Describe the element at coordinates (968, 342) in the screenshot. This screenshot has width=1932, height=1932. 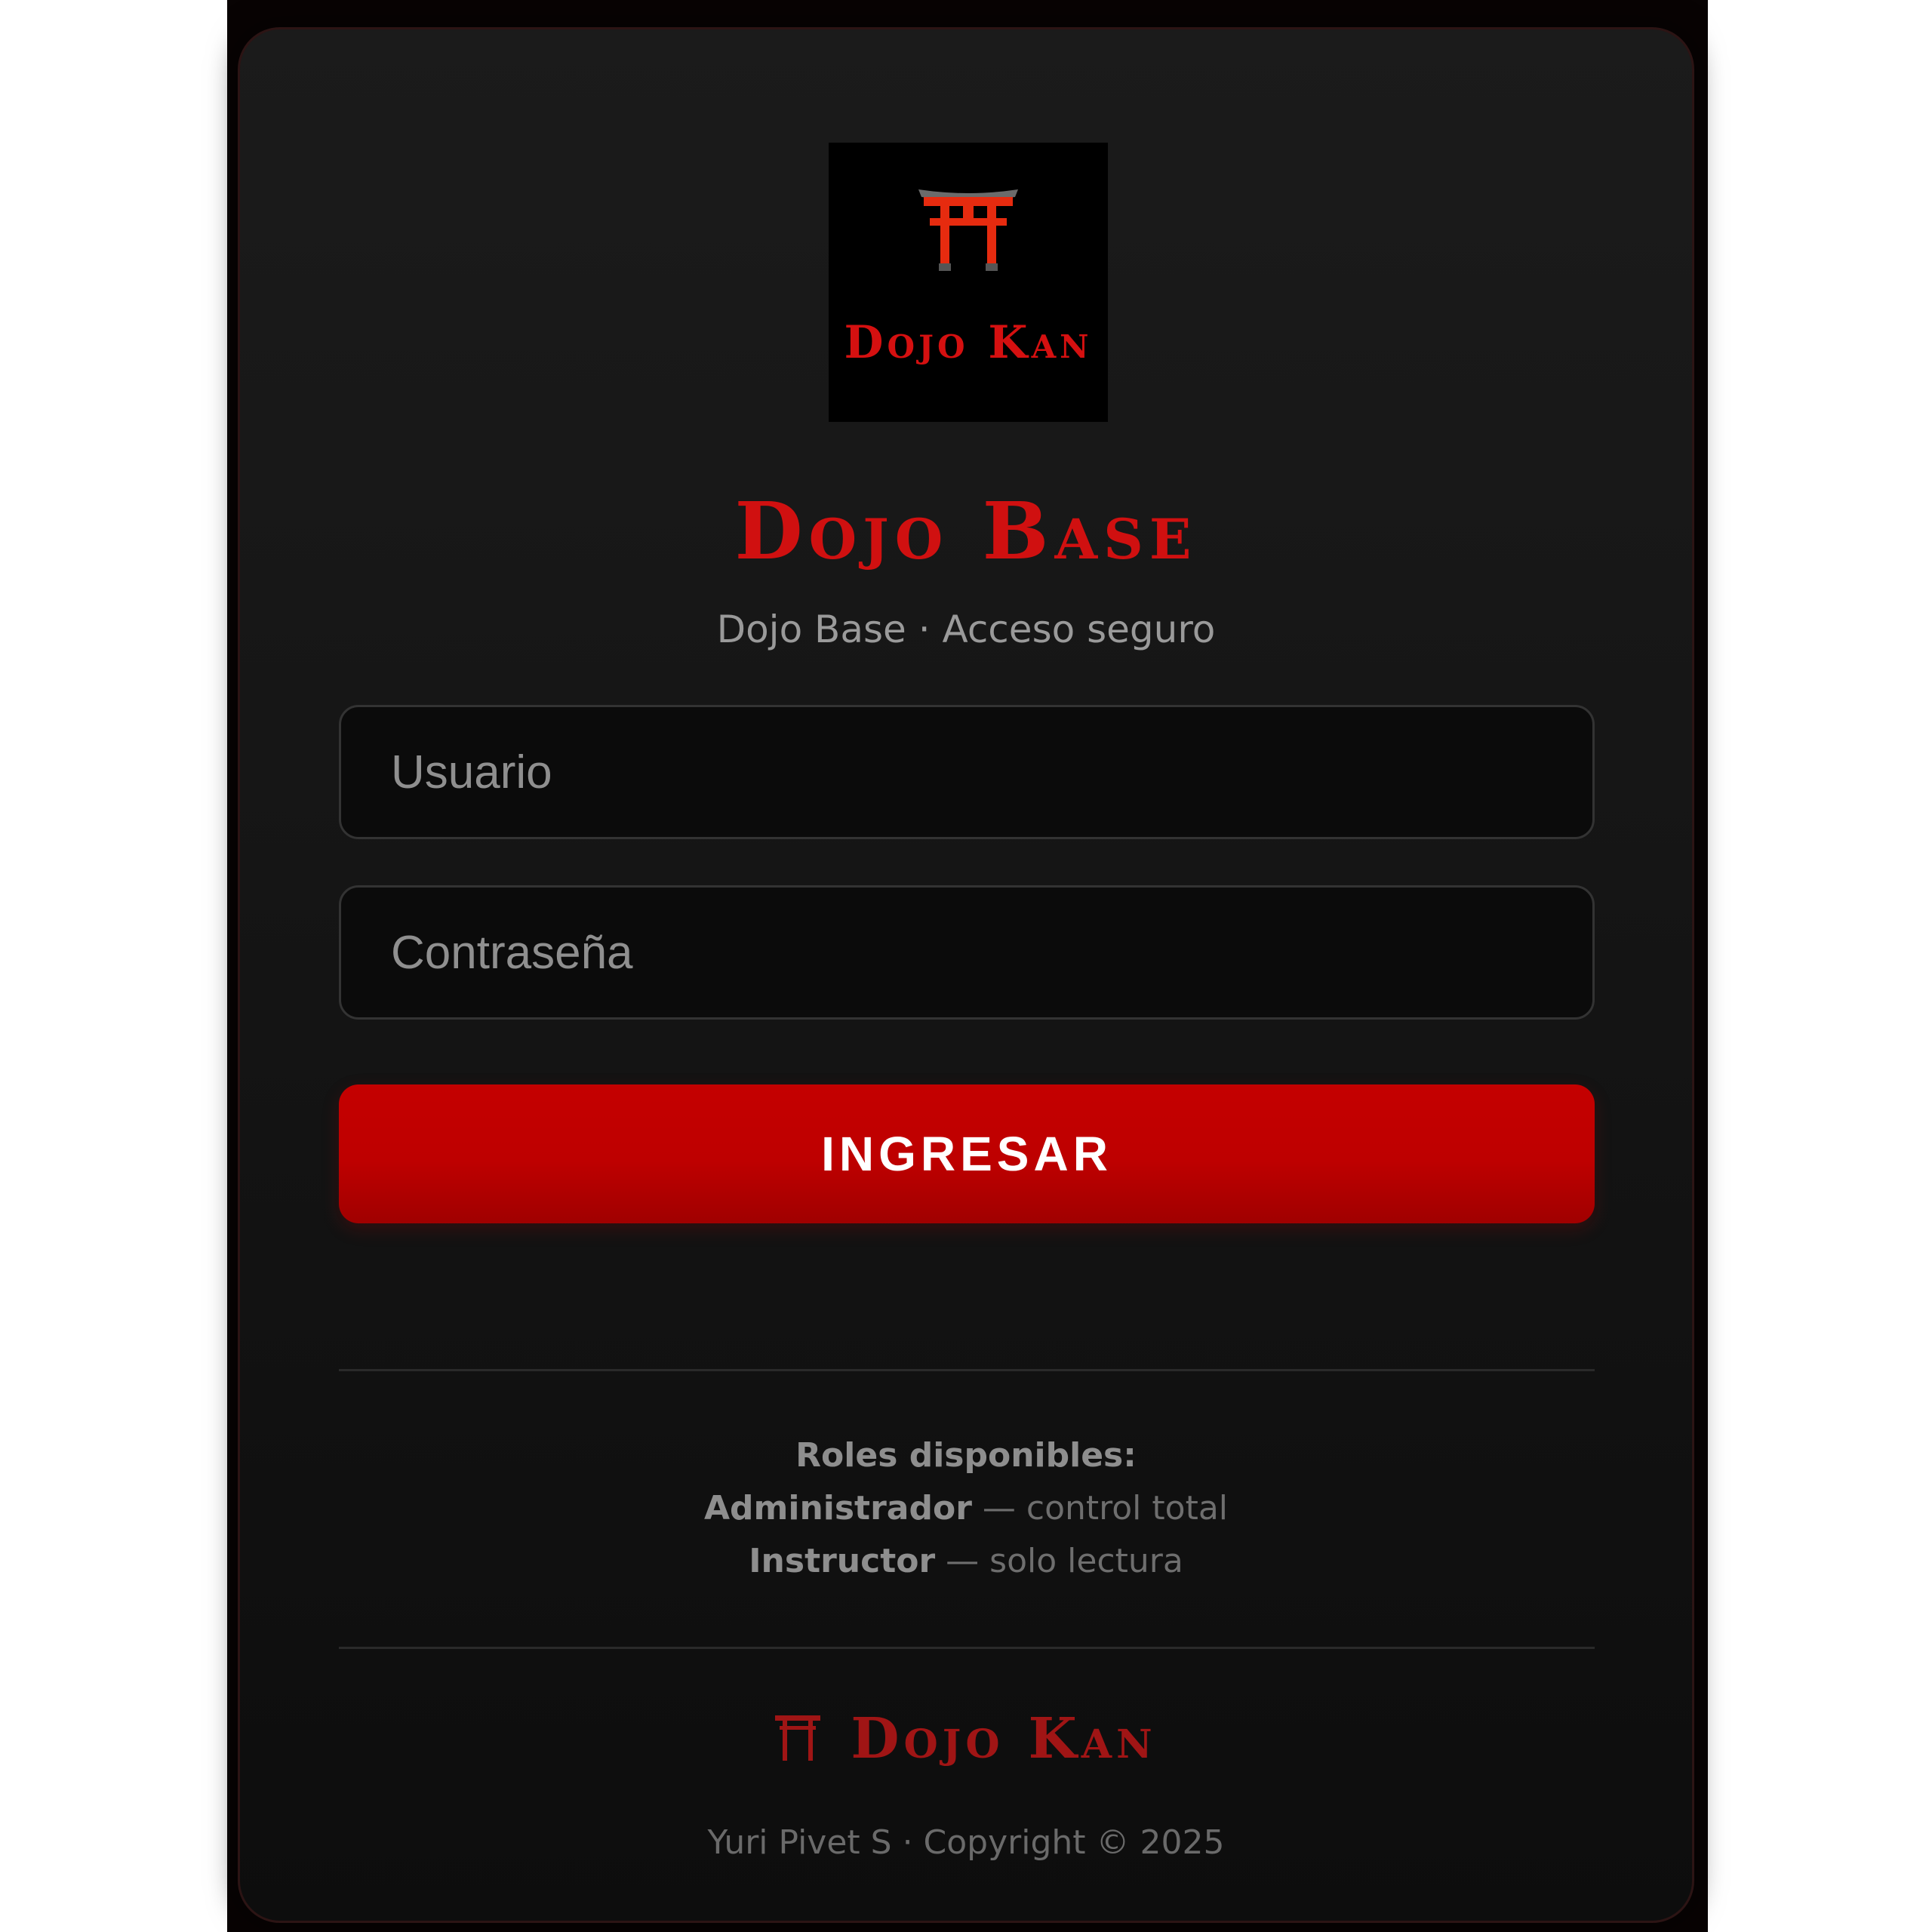
I see `logo-text: Dojo Kan` at that location.